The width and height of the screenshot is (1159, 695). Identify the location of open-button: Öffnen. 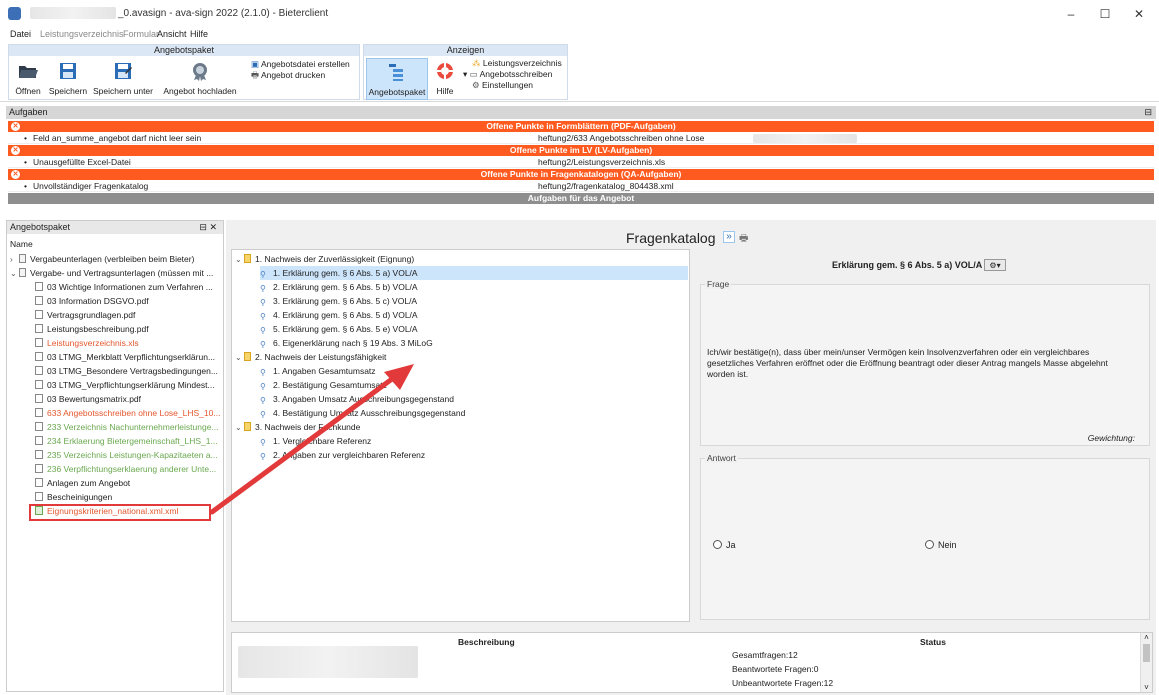
(28, 77).